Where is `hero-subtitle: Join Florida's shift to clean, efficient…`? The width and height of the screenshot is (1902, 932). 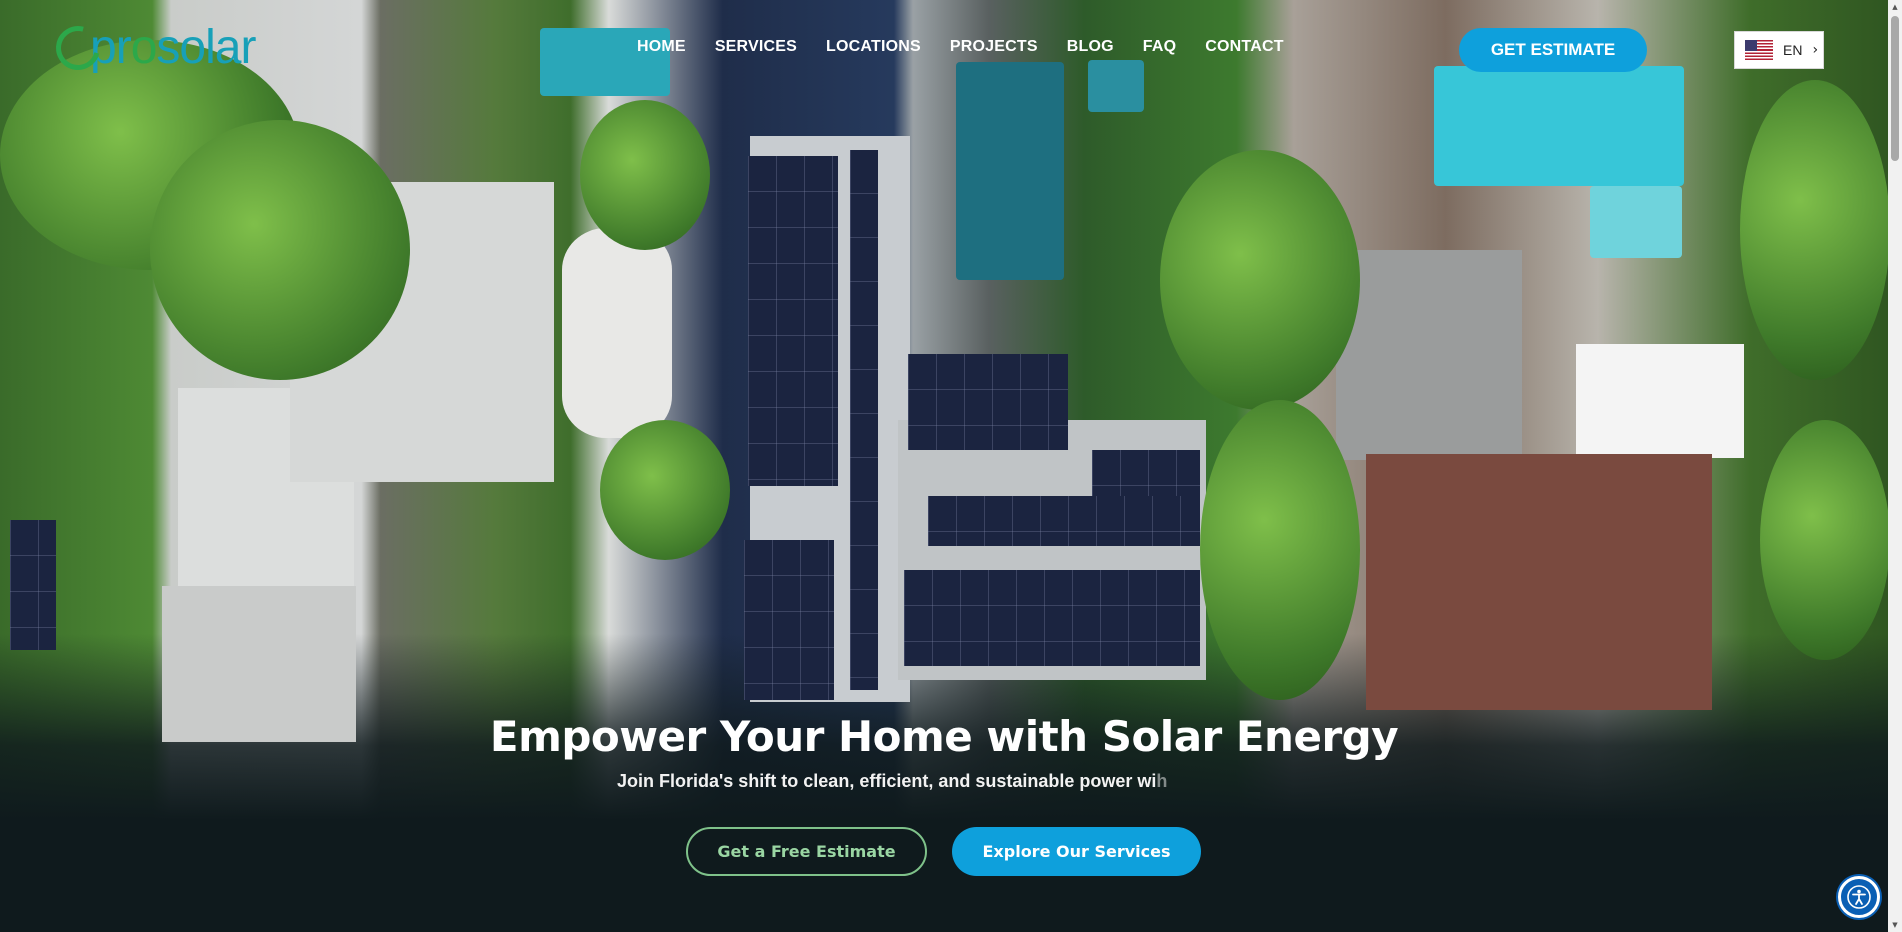 hero-subtitle: Join Florida's shift to clean, efficient… is located at coordinates (892, 781).